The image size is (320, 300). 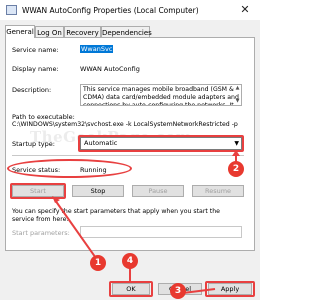 What do you see at coordinates (20, 31) in the screenshot?
I see `tab-general: General` at bounding box center [20, 31].